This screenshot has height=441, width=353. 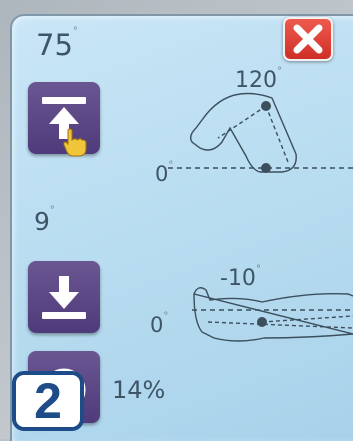 I want to click on extension-target-label: -10°, so click(x=240, y=277).